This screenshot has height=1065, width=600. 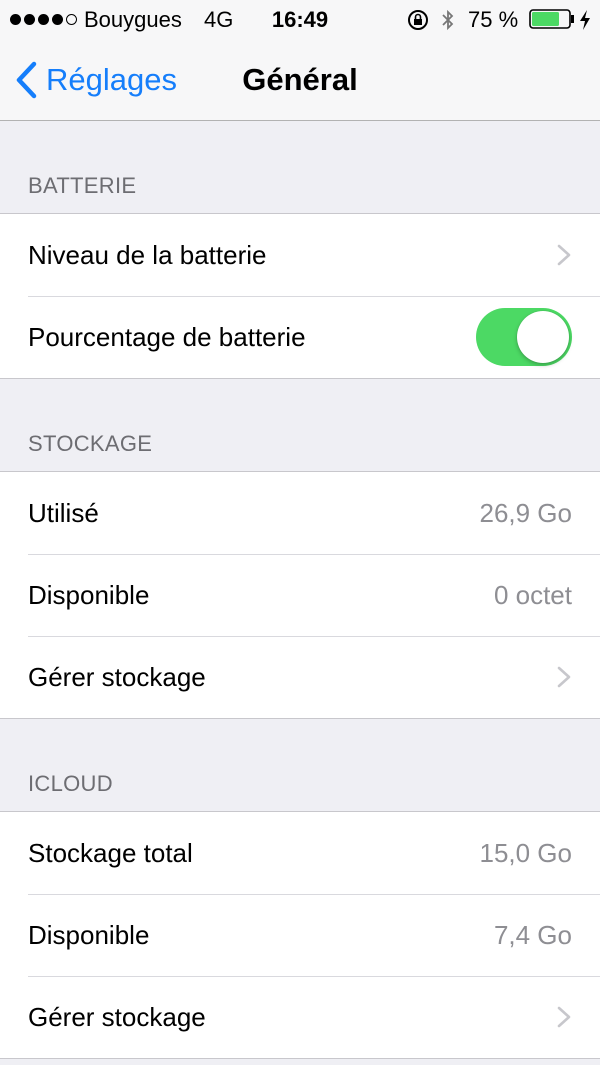 What do you see at coordinates (525, 512) in the screenshot?
I see `row-value: 26,9 Go` at bounding box center [525, 512].